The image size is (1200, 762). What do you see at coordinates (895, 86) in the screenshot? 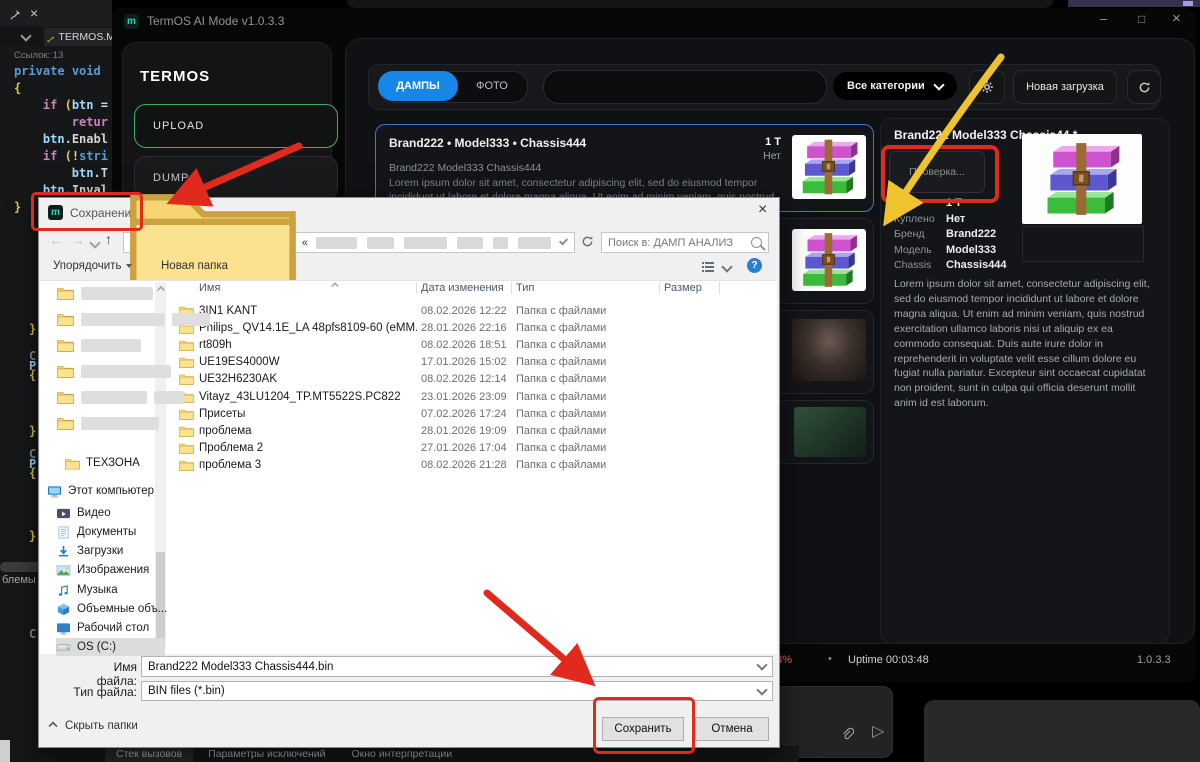
I see `category-dropdown: Все категории` at bounding box center [895, 86].